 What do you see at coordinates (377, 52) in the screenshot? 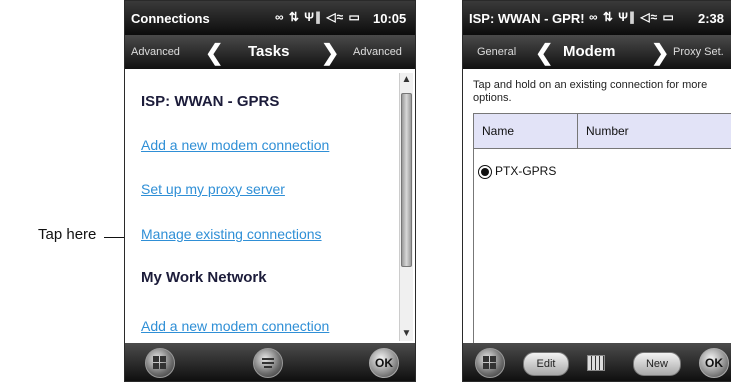
I see `tab-advanced-right: Advanced` at bounding box center [377, 52].